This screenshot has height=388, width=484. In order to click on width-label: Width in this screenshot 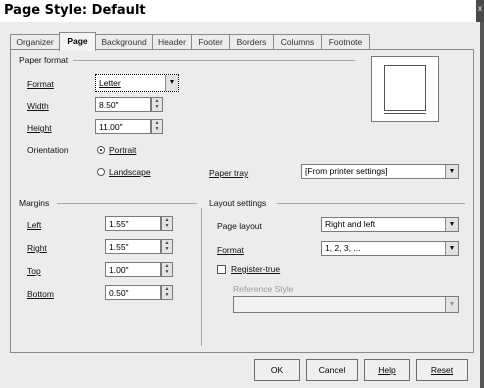, I will do `click(38, 106)`.